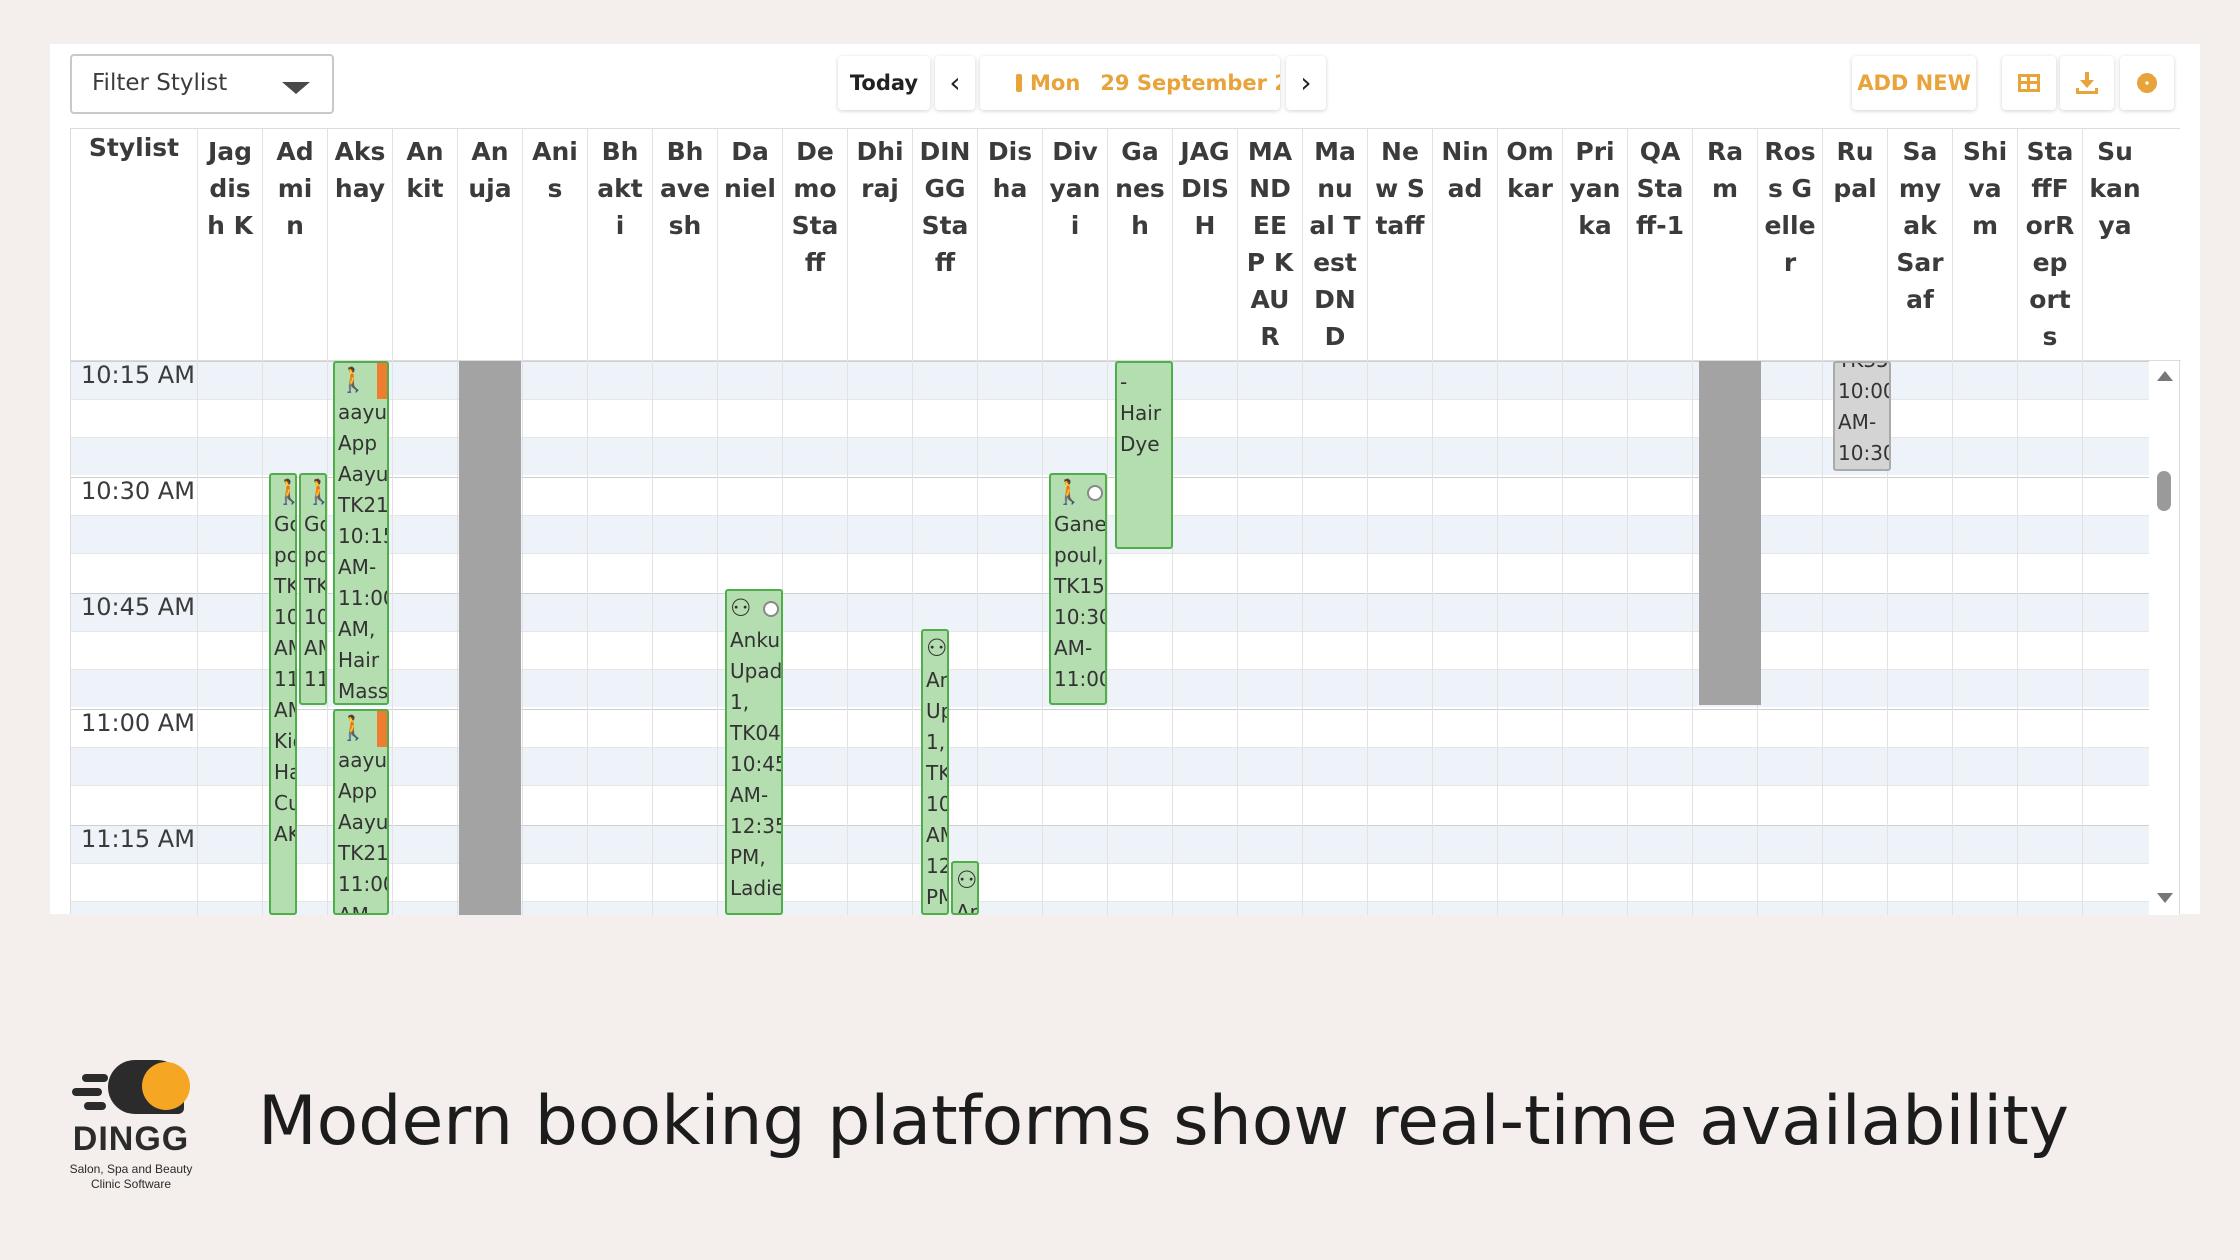 This screenshot has height=1260, width=2240. What do you see at coordinates (2114, 245) in the screenshot?
I see `stylist-header: Sukanya` at bounding box center [2114, 245].